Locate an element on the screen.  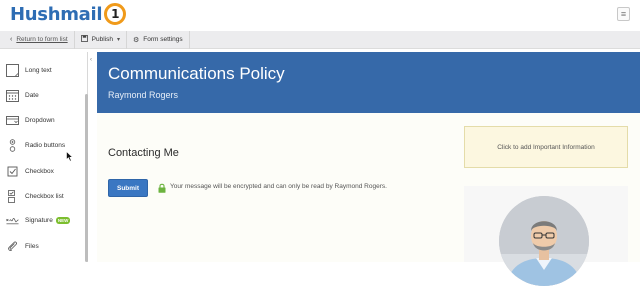
sidebar-item-long-text: Long text is located at coordinates (43, 70).